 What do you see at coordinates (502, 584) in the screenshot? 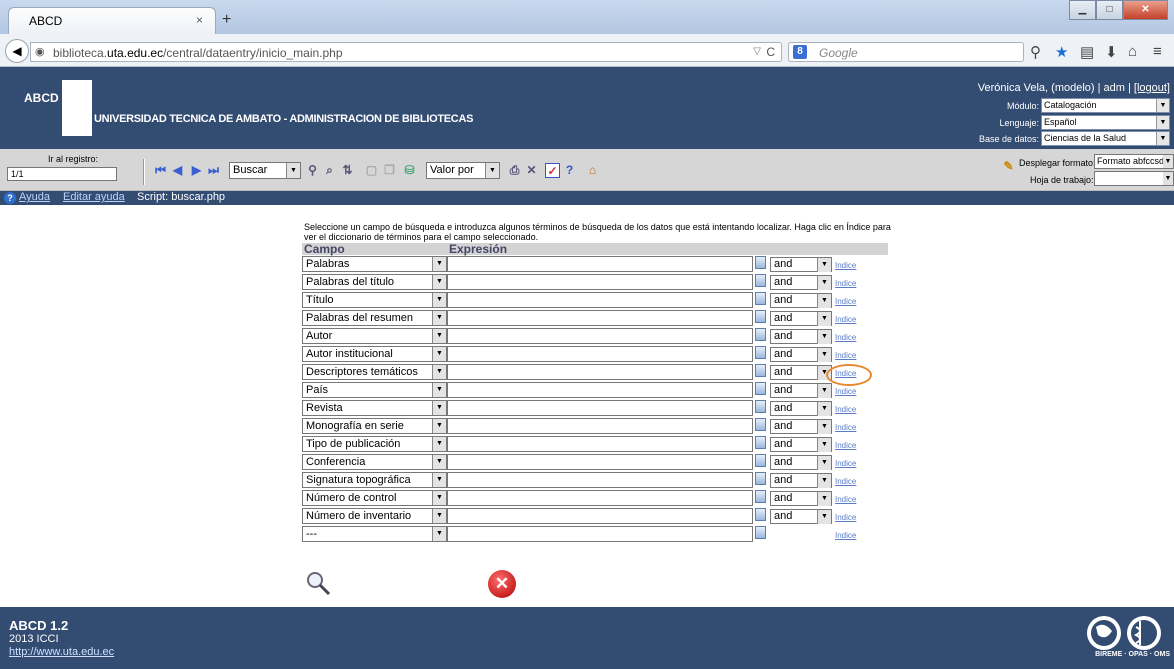
I see `cancel-button: ✕` at bounding box center [502, 584].